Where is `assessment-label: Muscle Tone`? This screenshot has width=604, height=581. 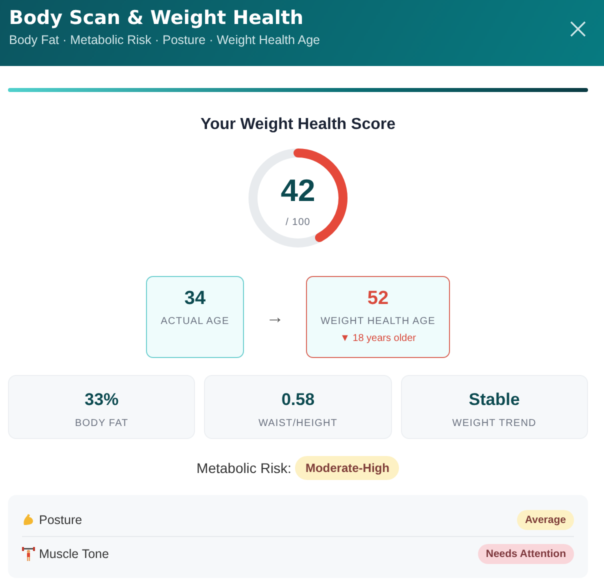 assessment-label: Muscle Tone is located at coordinates (74, 553).